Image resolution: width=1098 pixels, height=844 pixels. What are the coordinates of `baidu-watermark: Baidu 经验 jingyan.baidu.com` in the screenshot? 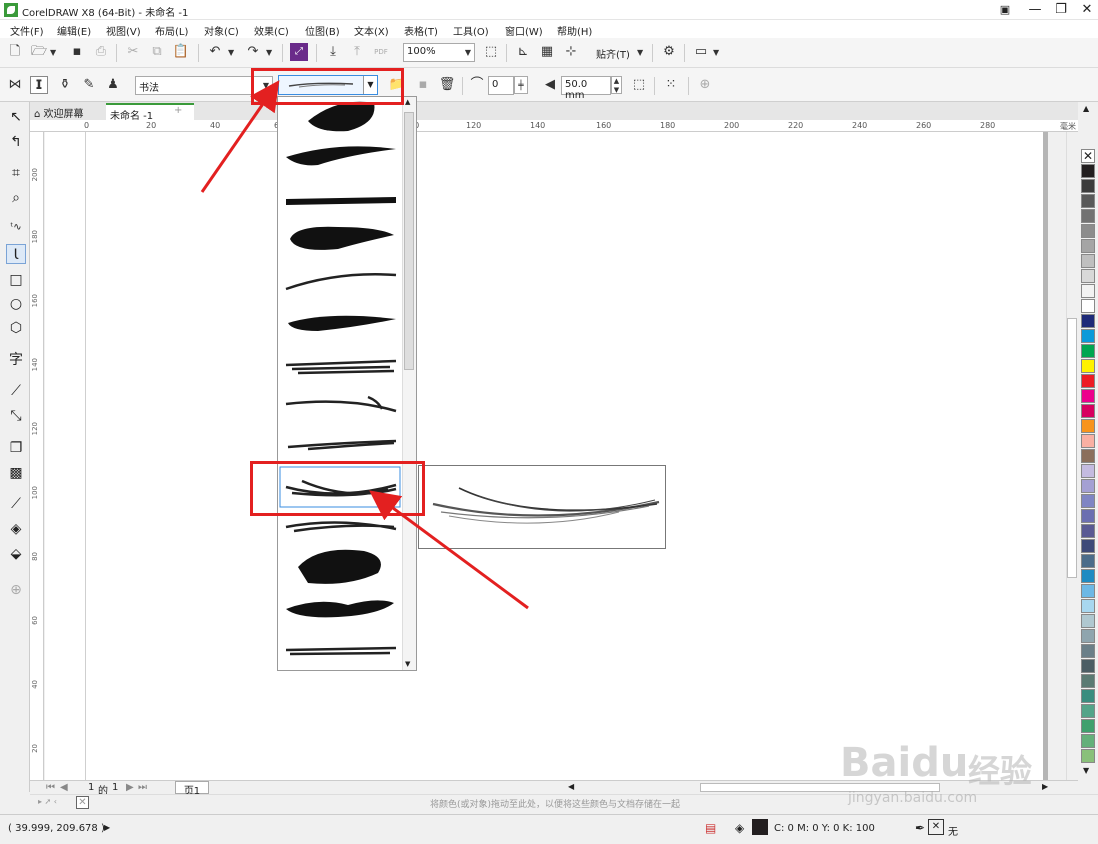 It's located at (955, 775).